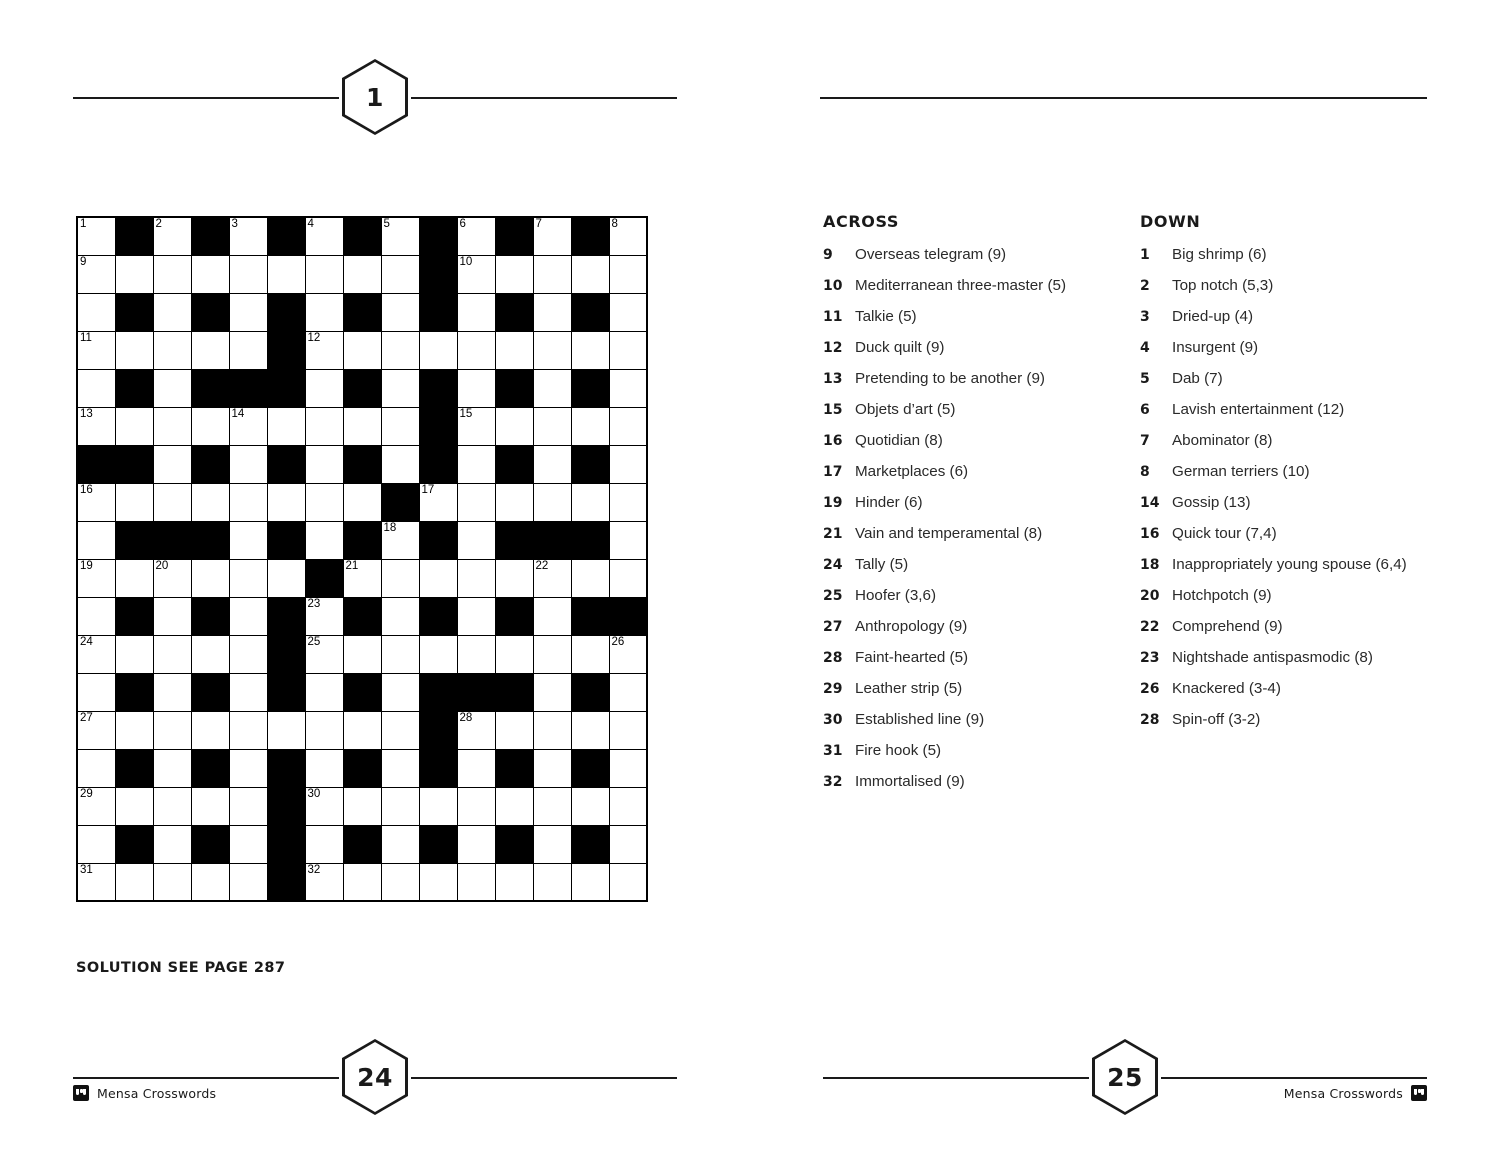  Describe the element at coordinates (1290, 441) in the screenshot. I see `down-clue-item: 7 Abominator (8)` at that location.